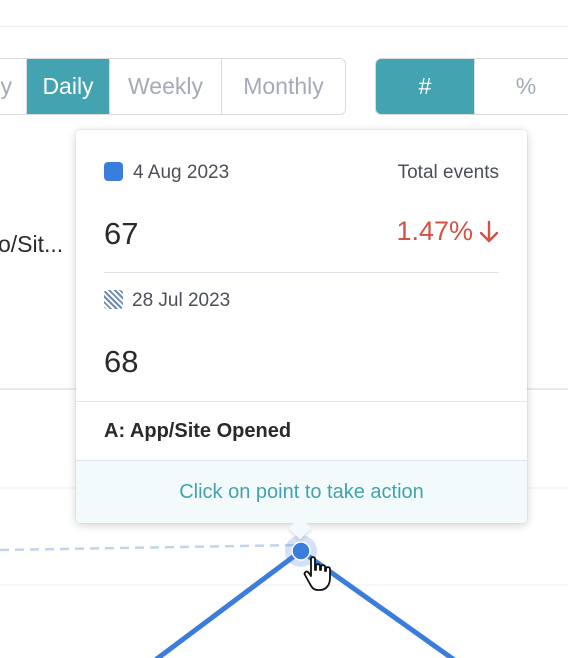  What do you see at coordinates (301, 551) in the screenshot?
I see `hover-data-point` at bounding box center [301, 551].